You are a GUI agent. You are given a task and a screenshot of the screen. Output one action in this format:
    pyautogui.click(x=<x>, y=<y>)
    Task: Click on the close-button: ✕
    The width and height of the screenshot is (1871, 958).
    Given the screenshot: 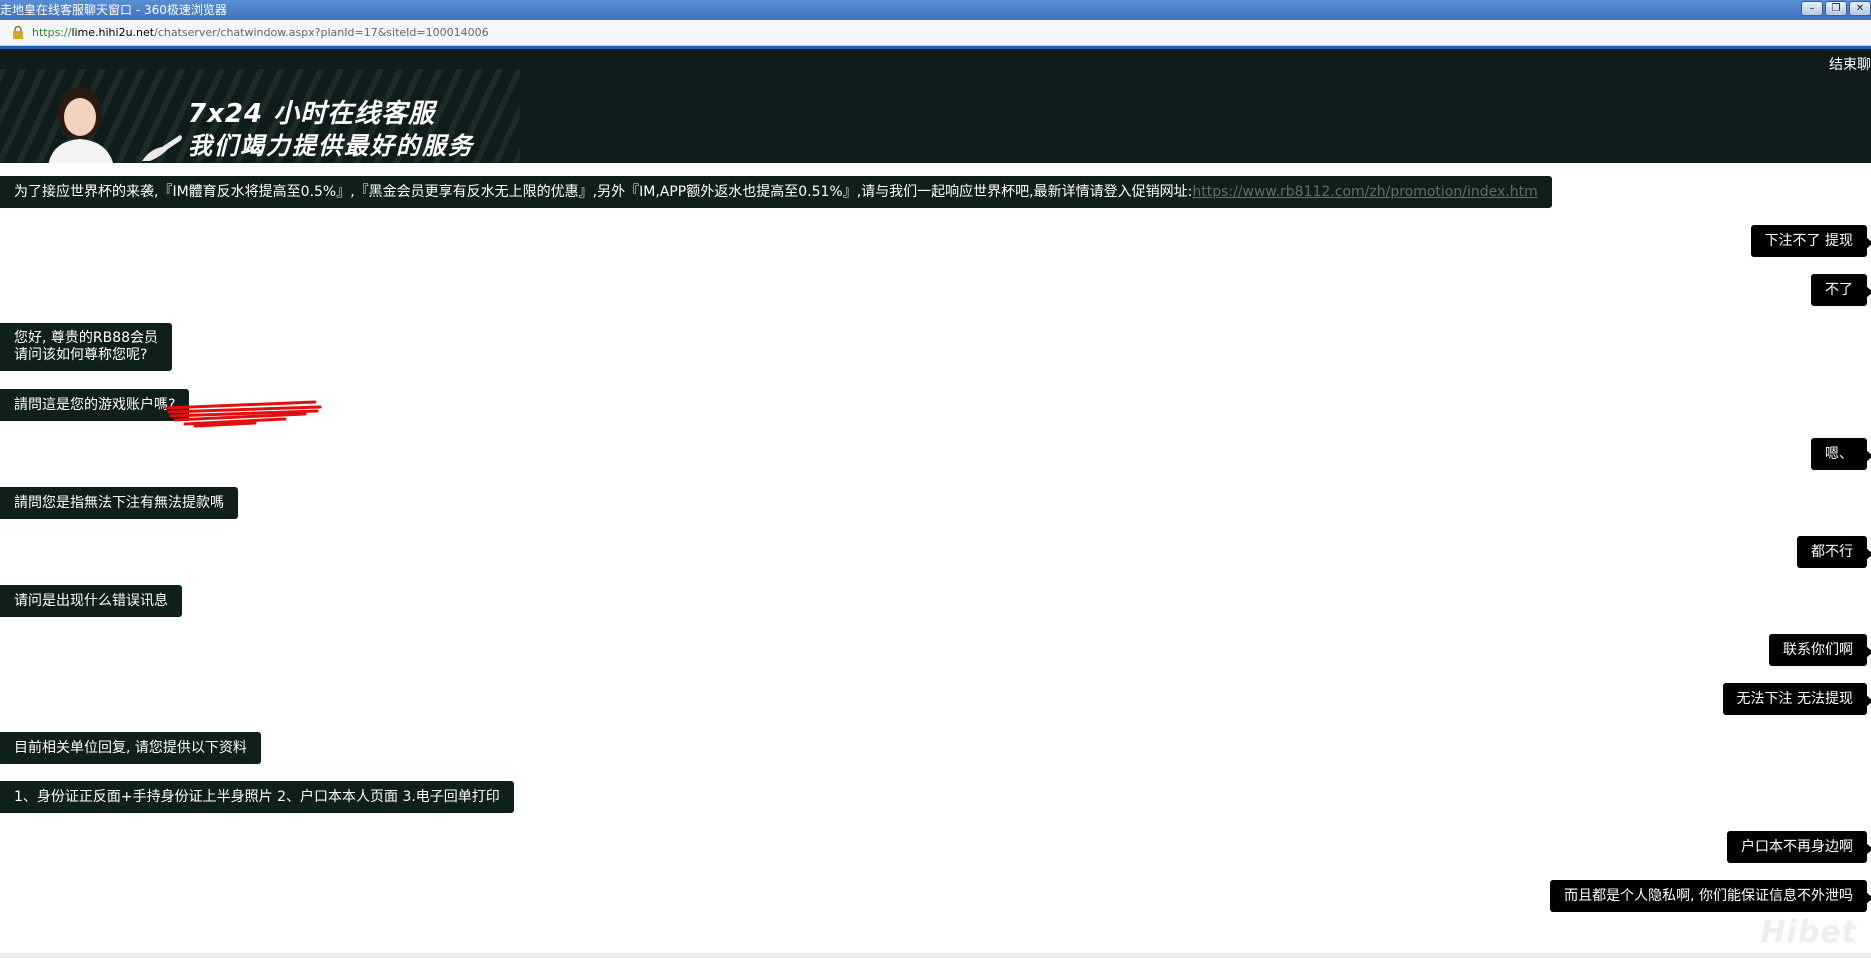 What is the action you would take?
    pyautogui.click(x=1860, y=8)
    